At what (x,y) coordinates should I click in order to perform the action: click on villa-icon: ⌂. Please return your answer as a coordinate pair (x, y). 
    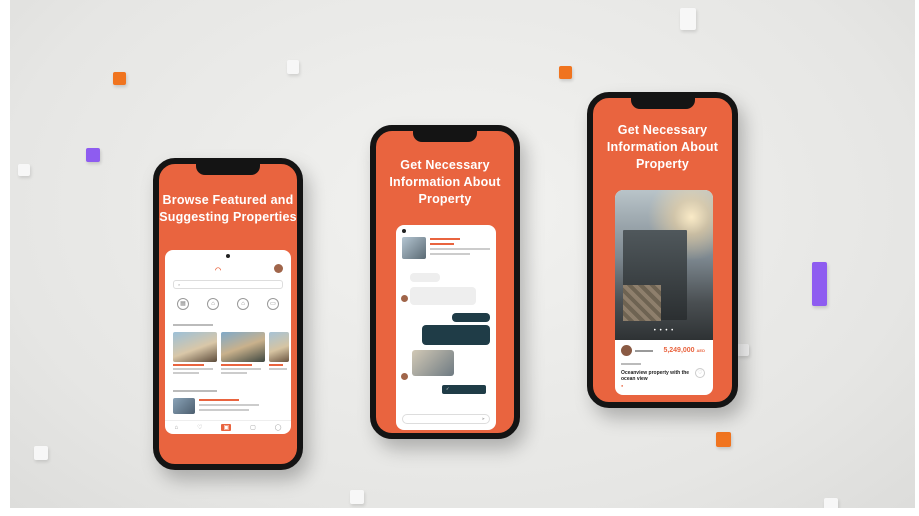
    Looking at the image, I should click on (243, 304).